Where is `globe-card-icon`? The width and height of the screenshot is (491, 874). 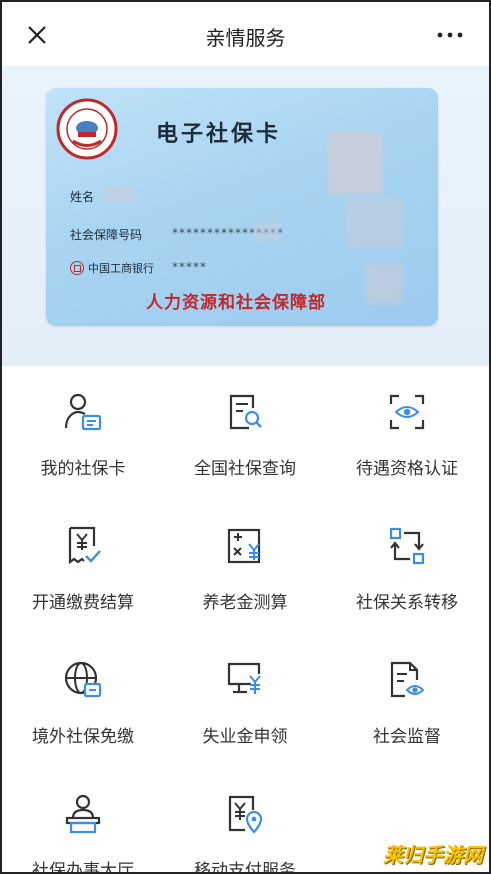 globe-card-icon is located at coordinates (83, 679).